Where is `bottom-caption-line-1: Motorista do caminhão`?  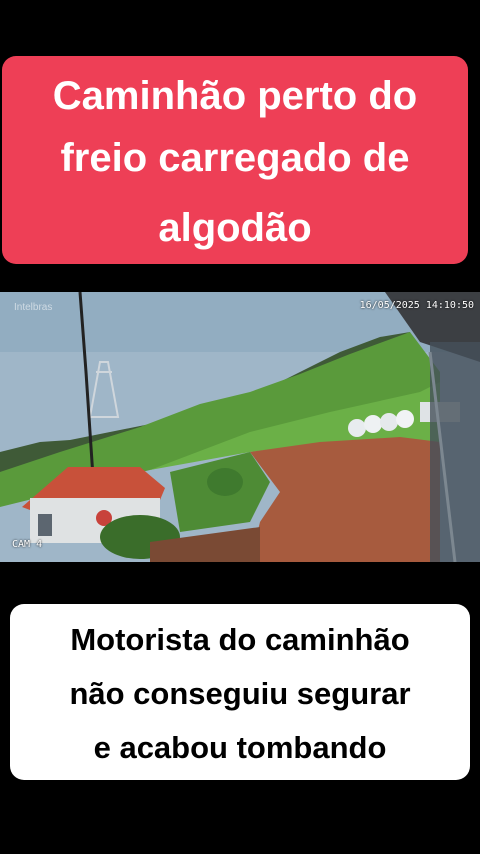 bottom-caption-line-1: Motorista do caminhão is located at coordinates (240, 639).